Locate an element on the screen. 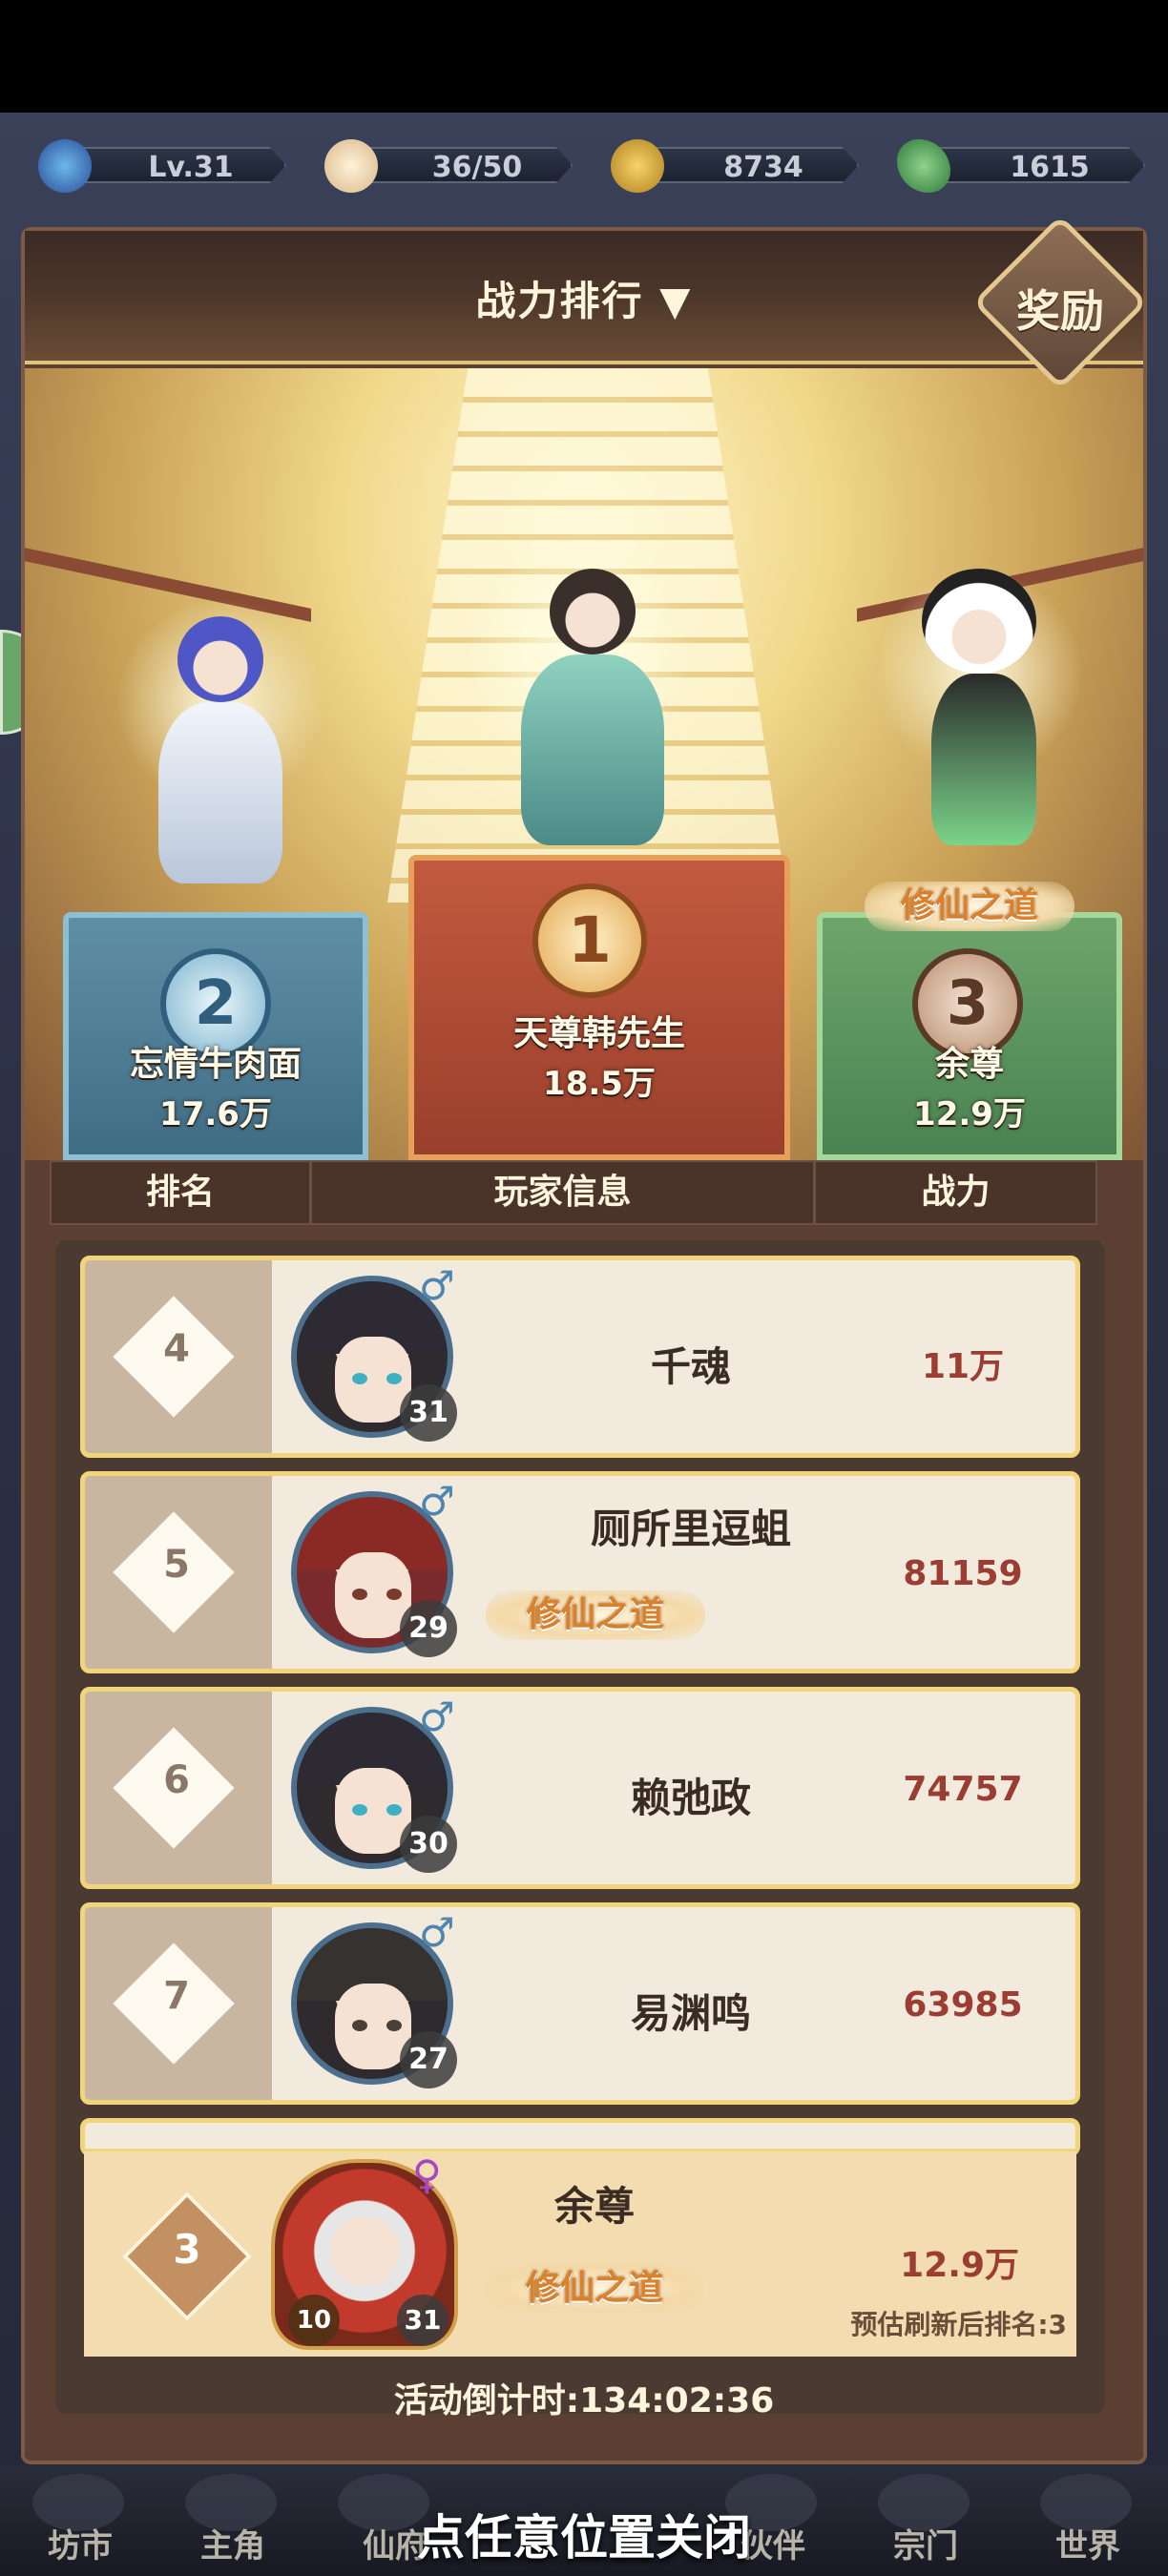  resource-bar: Lv.31 36/50 8734 1615 is located at coordinates (584, 167).